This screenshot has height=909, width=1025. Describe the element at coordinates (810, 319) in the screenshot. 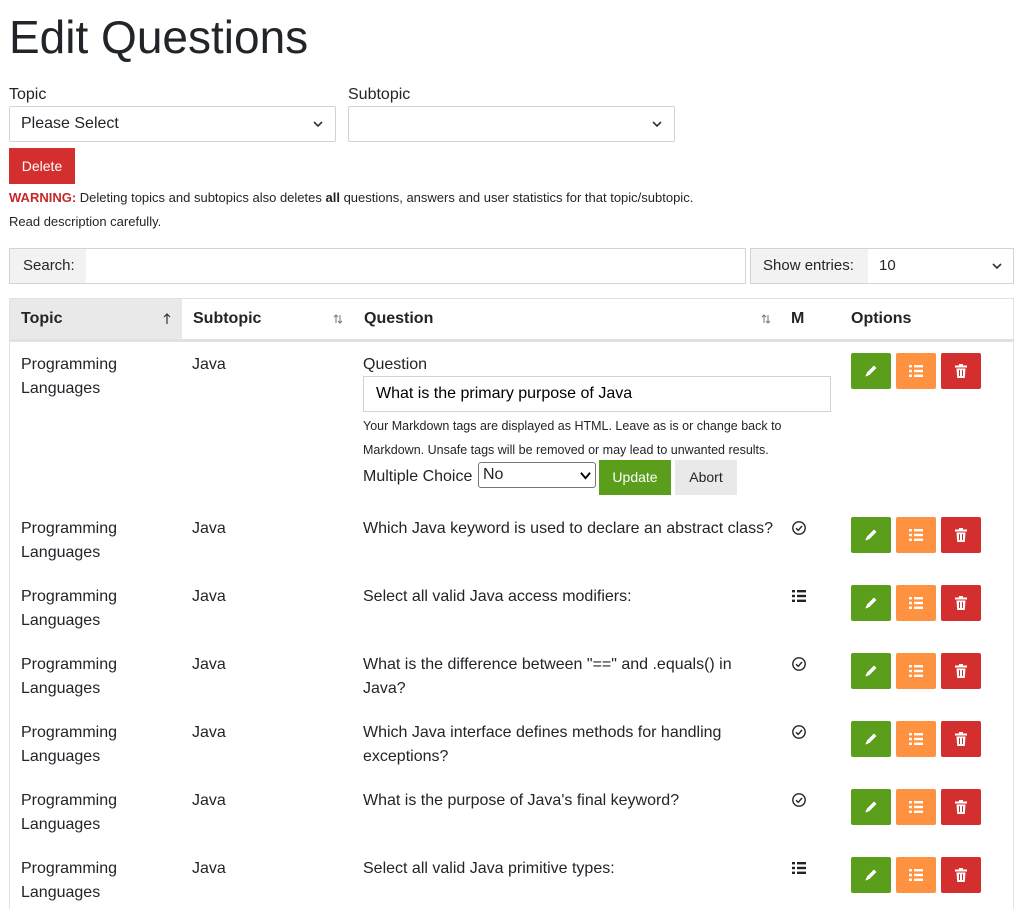

I see `col-m-header: M` at that location.